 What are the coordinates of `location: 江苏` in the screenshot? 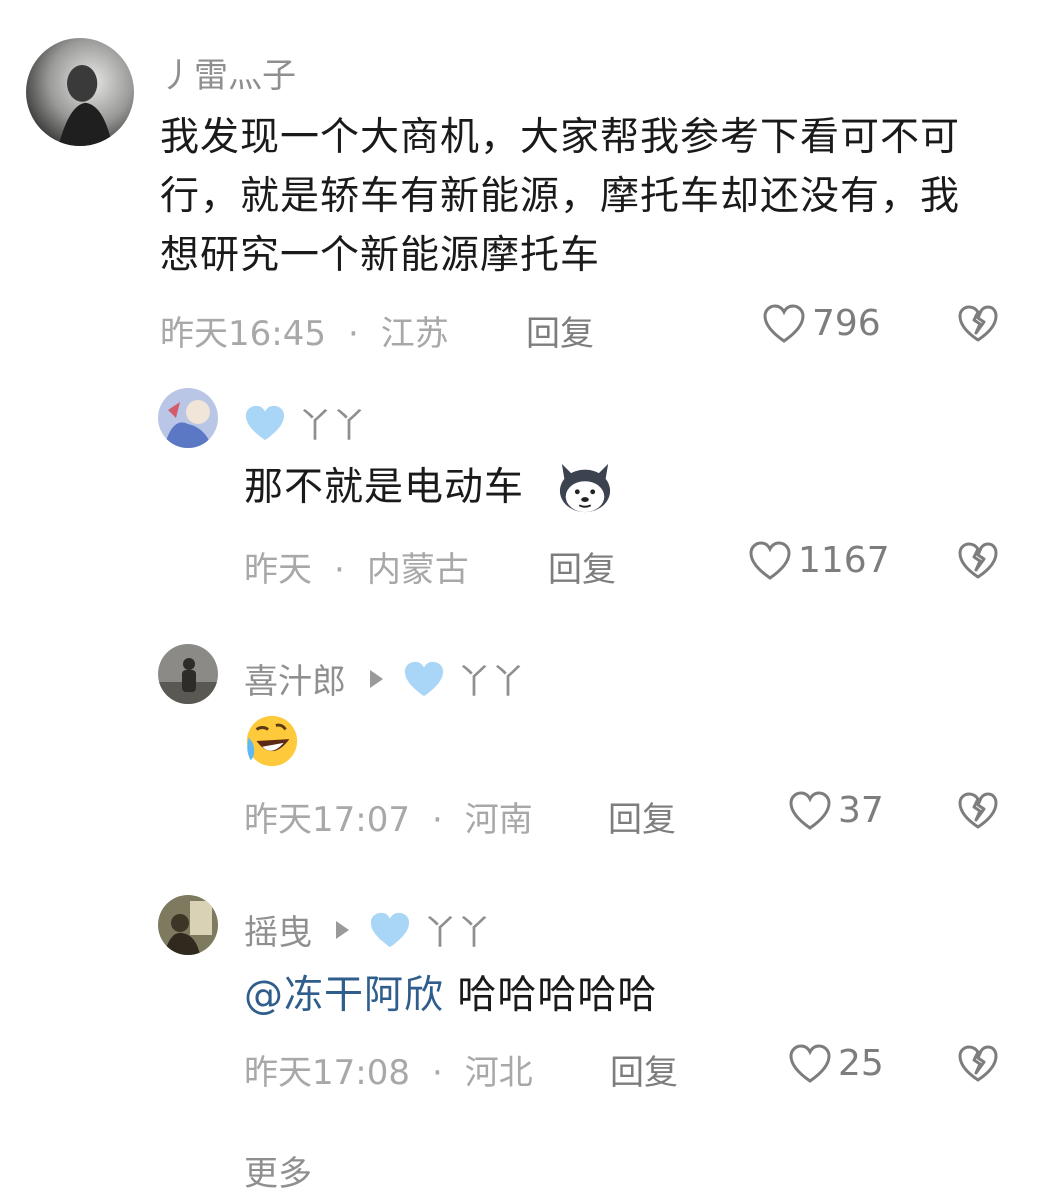 It's located at (414, 334).